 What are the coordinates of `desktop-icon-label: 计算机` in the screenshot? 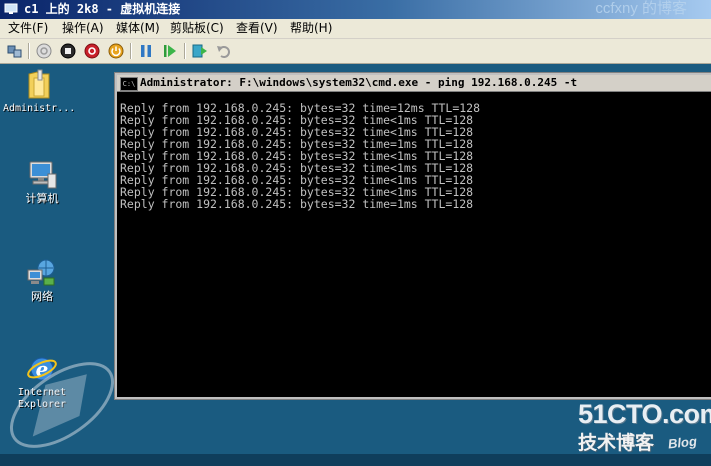 It's located at (42, 198).